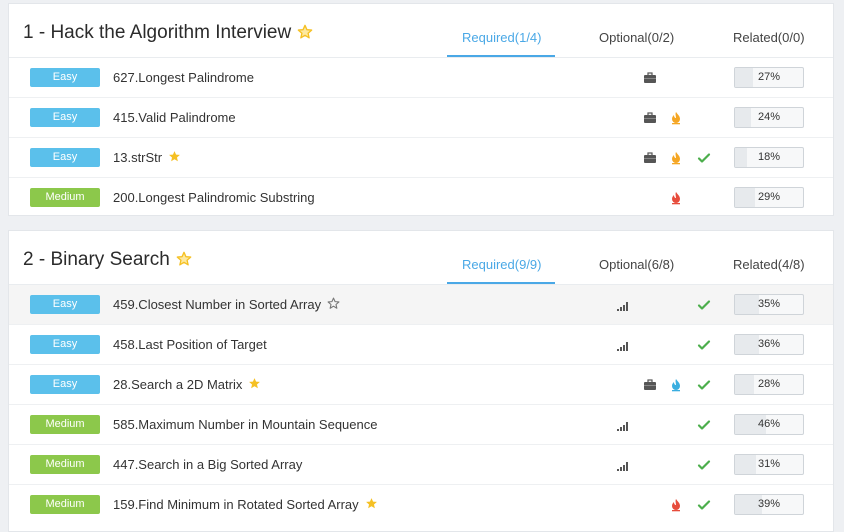  I want to click on acceptance-rate: 39%, so click(769, 504).